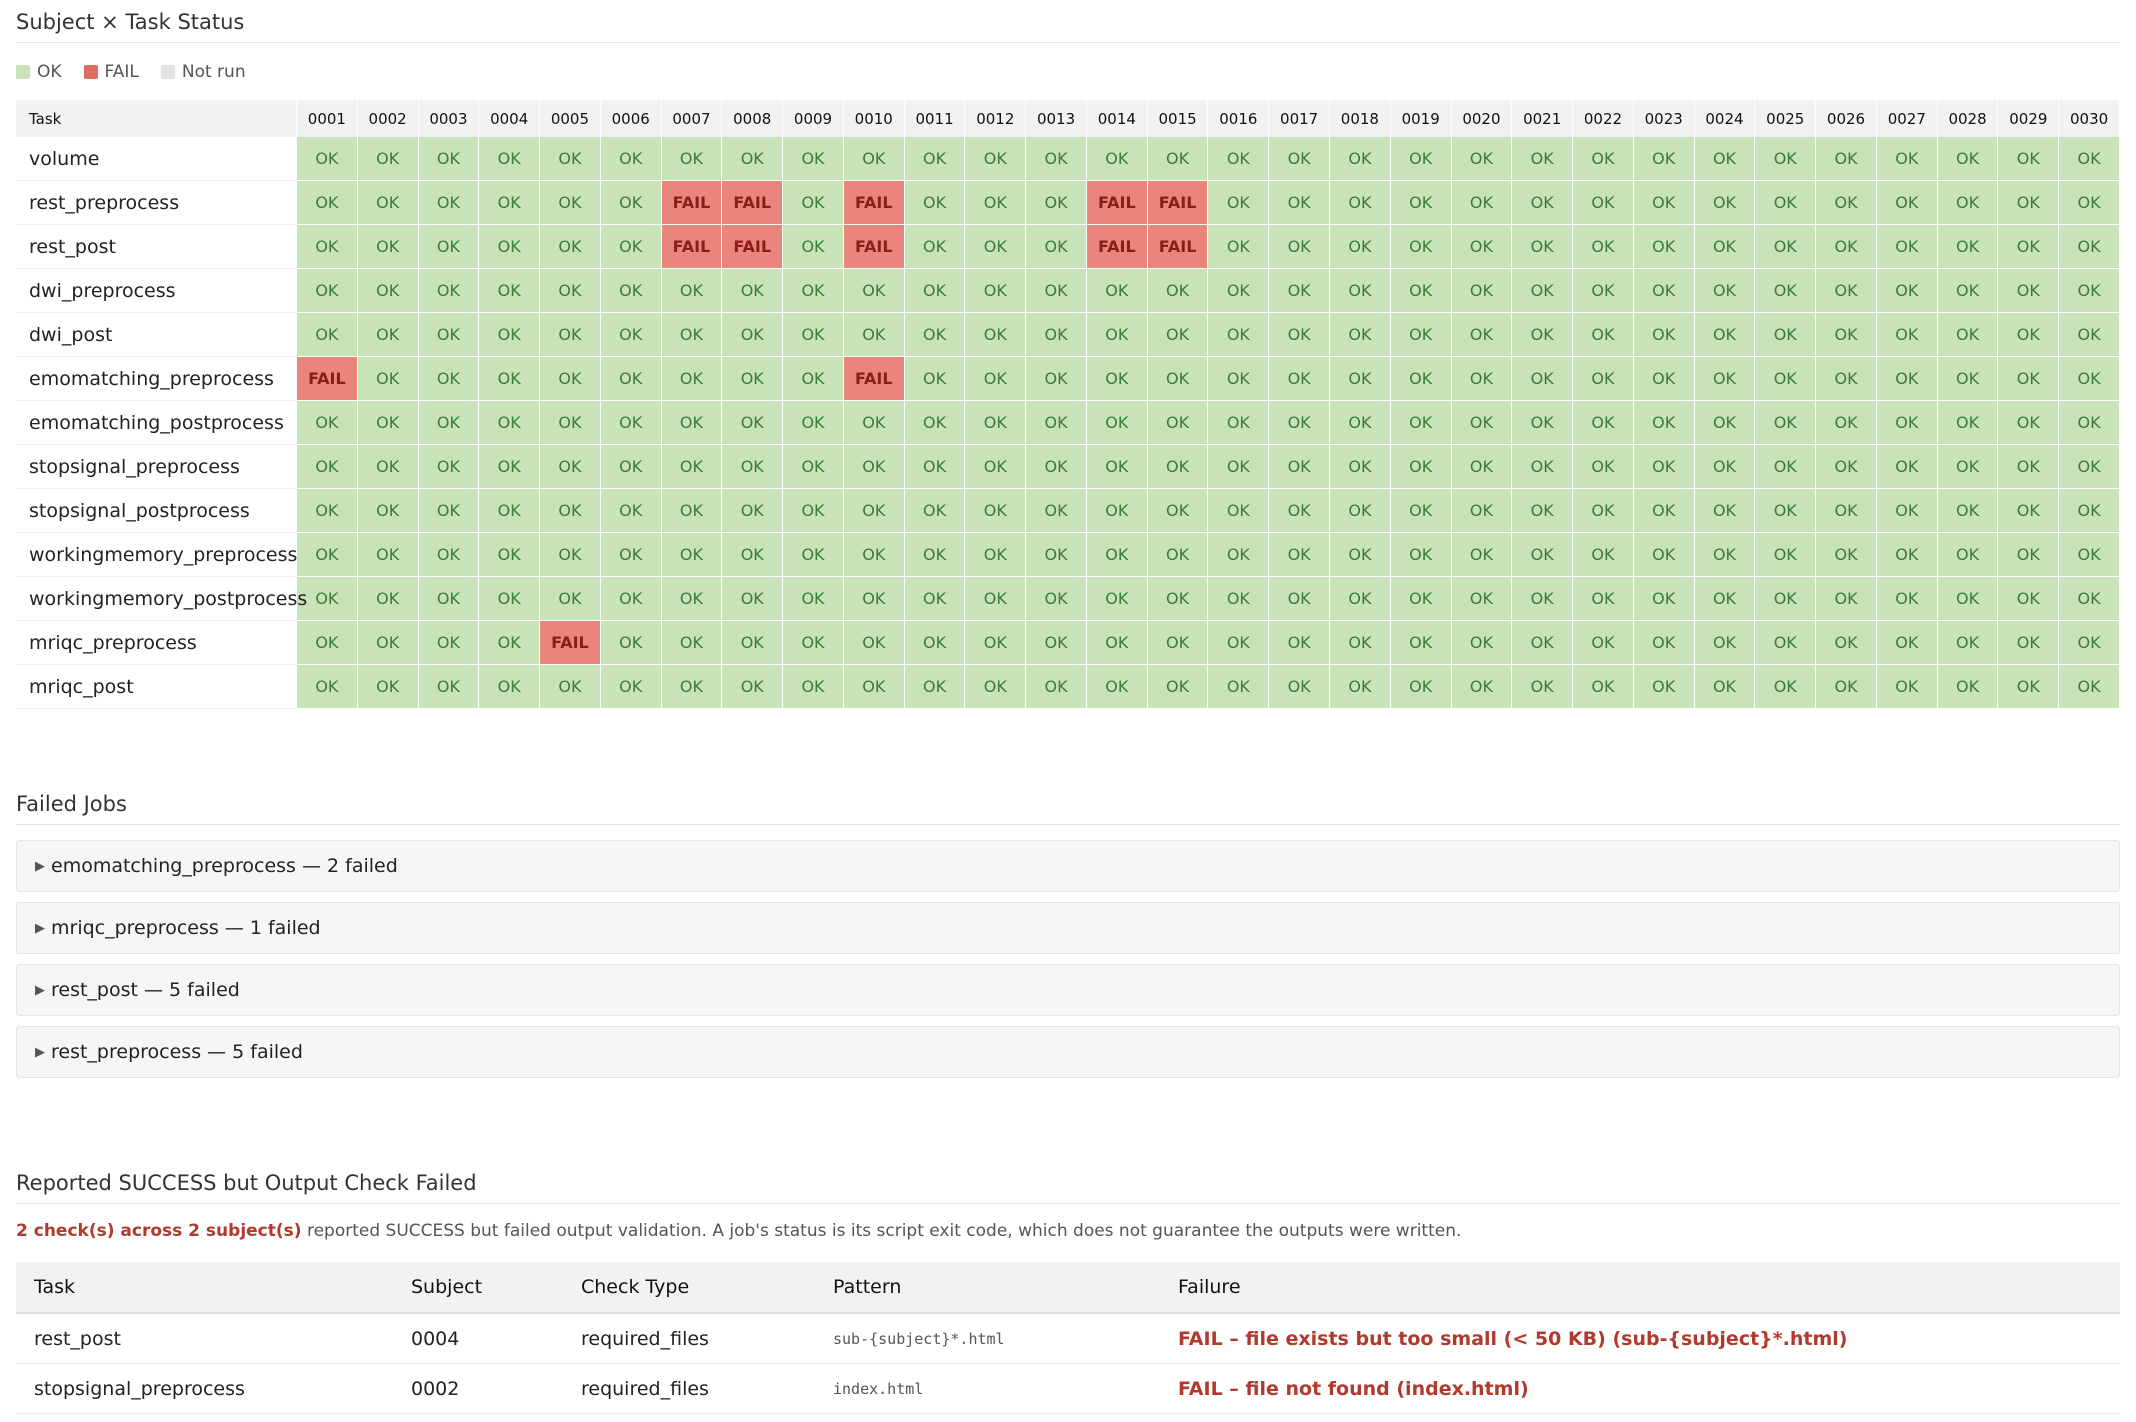  What do you see at coordinates (1786, 118) in the screenshot?
I see `subject-column-header: 0025` at bounding box center [1786, 118].